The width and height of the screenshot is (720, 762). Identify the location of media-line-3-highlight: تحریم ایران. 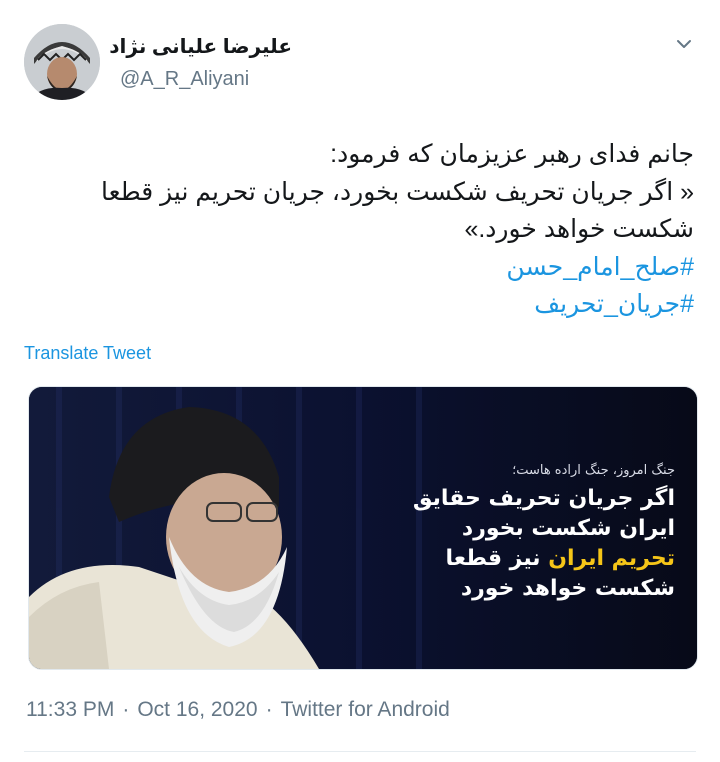
(611, 558).